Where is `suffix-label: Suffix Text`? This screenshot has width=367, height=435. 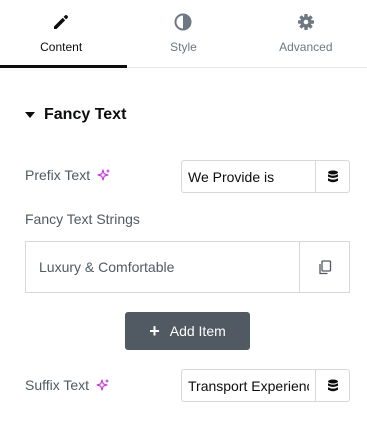
suffix-label: Suffix Text is located at coordinates (57, 385).